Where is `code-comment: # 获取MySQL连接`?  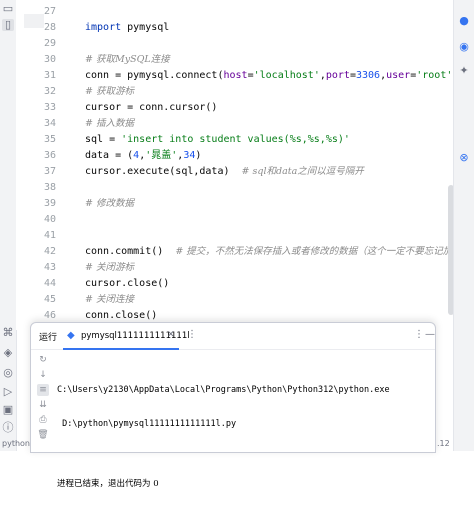
code-comment: # 获取MySQL连接 is located at coordinates (127, 59).